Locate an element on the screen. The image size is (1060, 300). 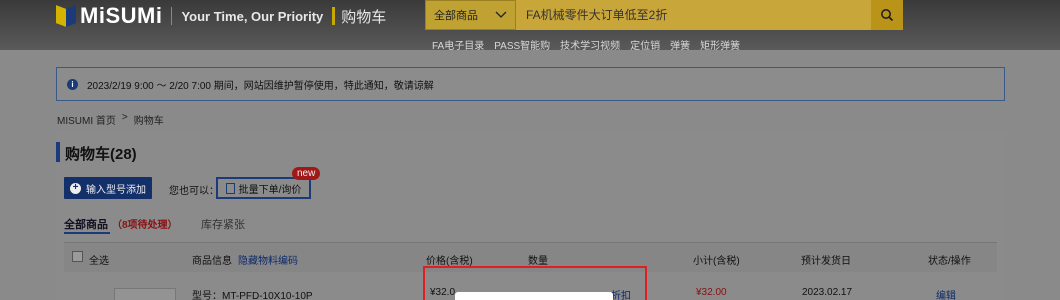
search-category-label: 全部商品 is located at coordinates (456, 16).